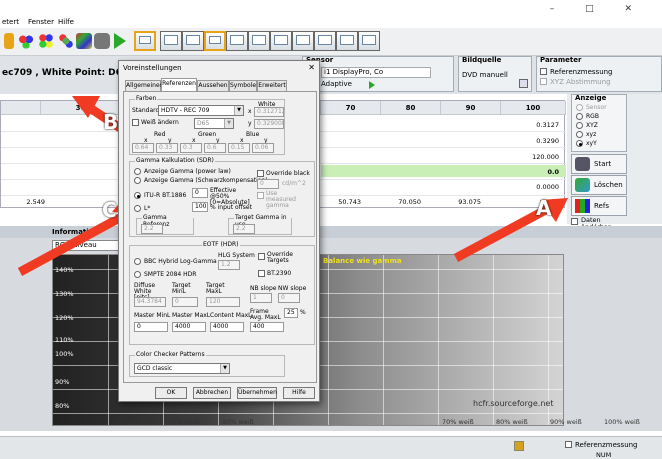 This screenshot has height=459, width=662. I want to click on palette-icon, so click(84, 41).